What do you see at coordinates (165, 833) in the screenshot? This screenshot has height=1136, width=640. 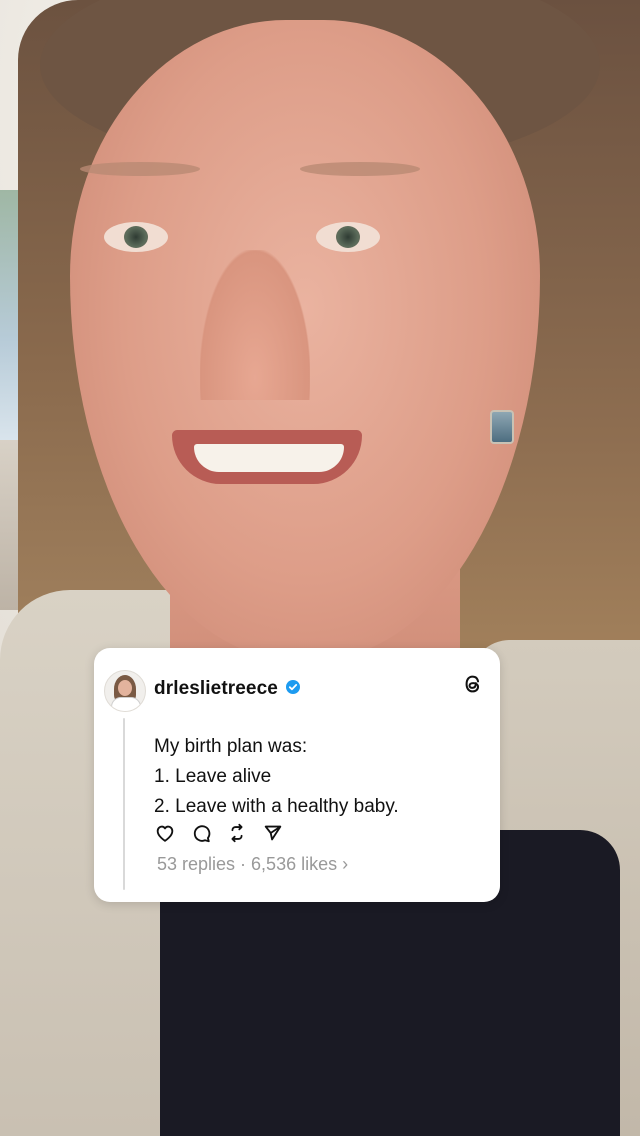 I see `heart-icon` at bounding box center [165, 833].